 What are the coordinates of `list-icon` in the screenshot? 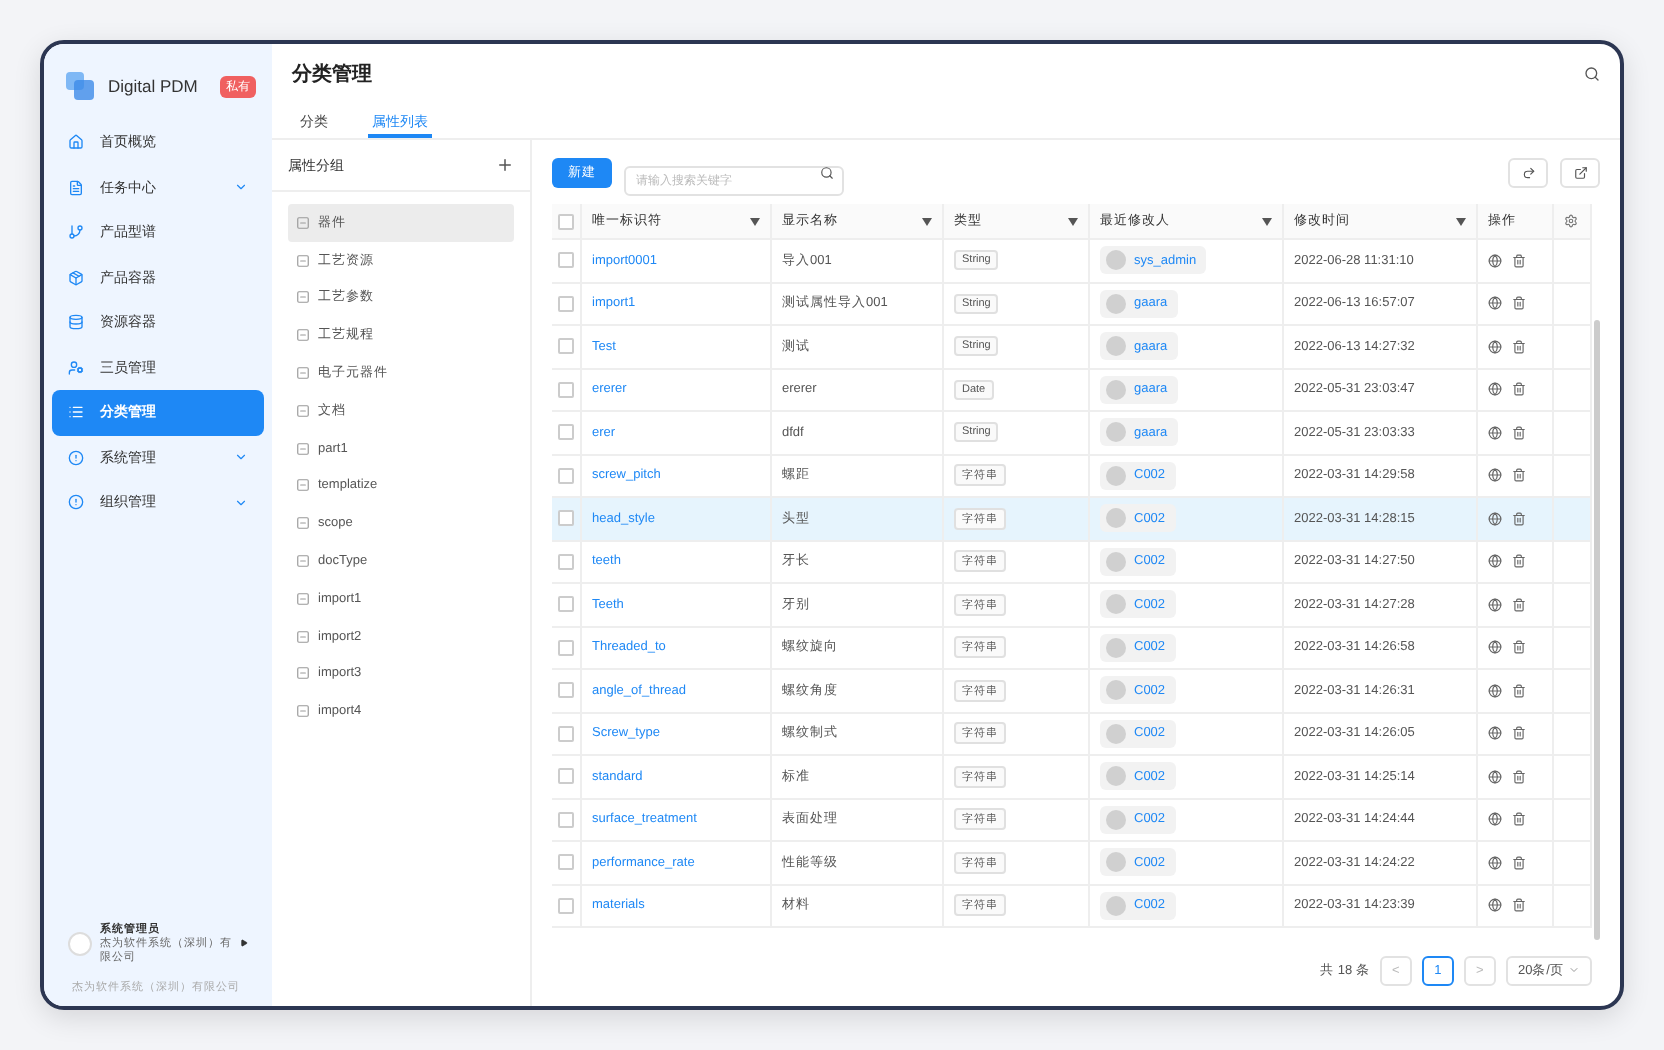 It's located at (76, 412).